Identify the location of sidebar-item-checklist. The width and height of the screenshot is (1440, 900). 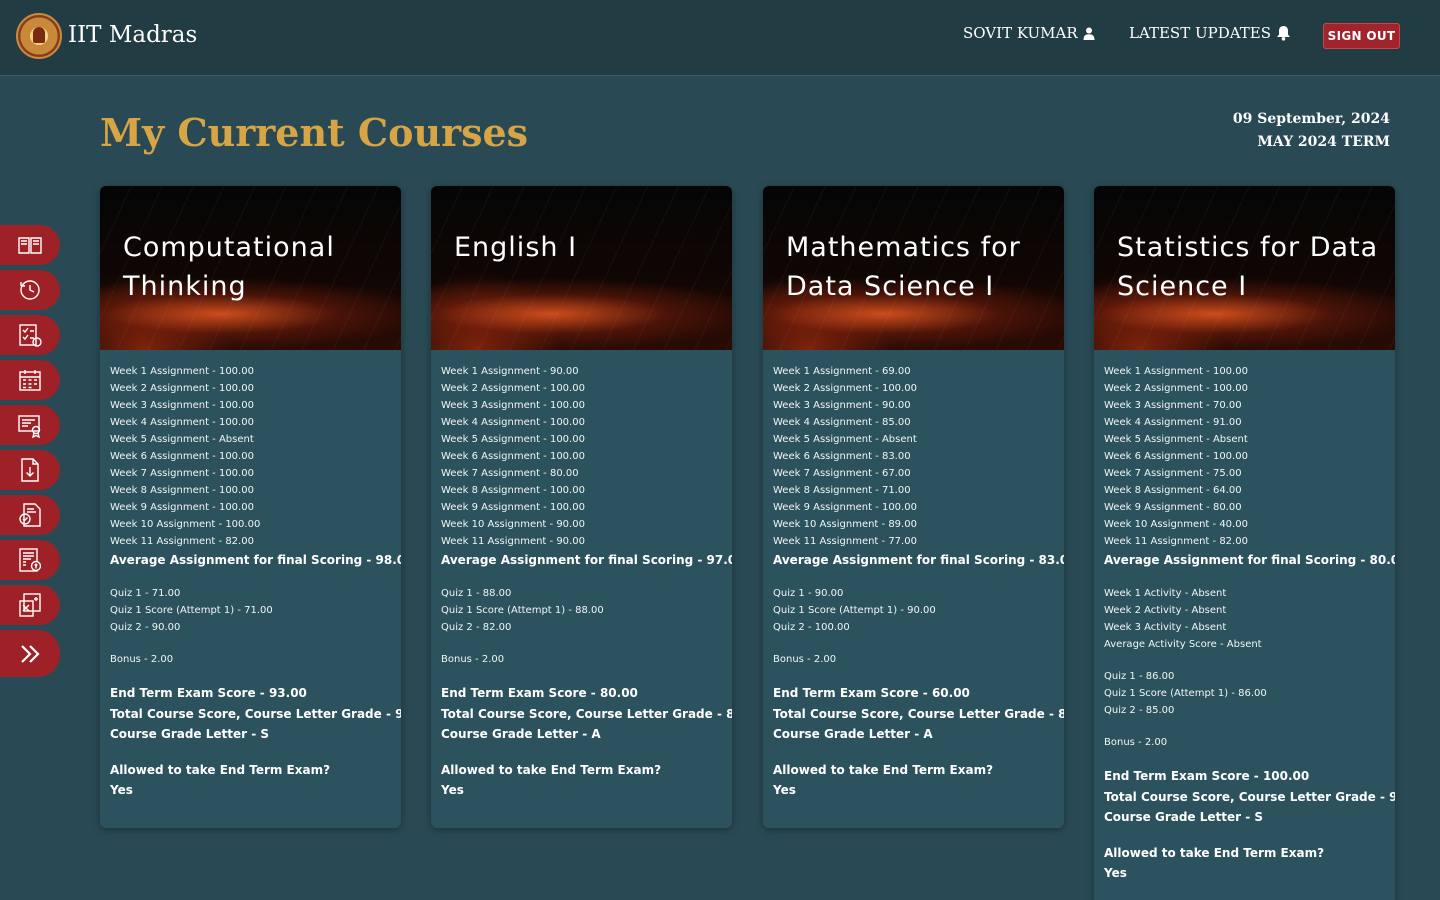
(30, 335).